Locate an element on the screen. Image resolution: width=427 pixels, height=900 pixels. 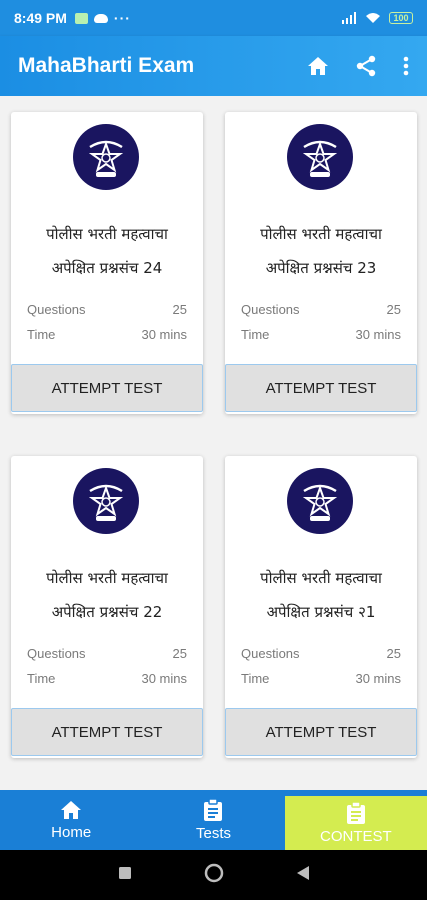
battery-icon: 100 is located at coordinates (401, 18).